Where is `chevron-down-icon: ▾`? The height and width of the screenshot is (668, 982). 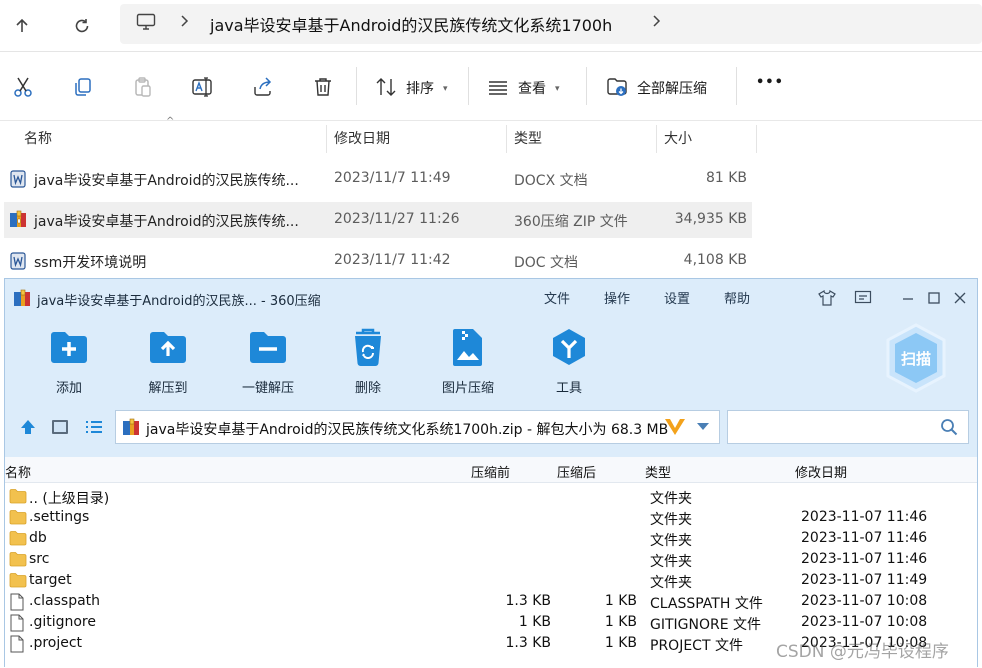 chevron-down-icon: ▾ is located at coordinates (445, 89).